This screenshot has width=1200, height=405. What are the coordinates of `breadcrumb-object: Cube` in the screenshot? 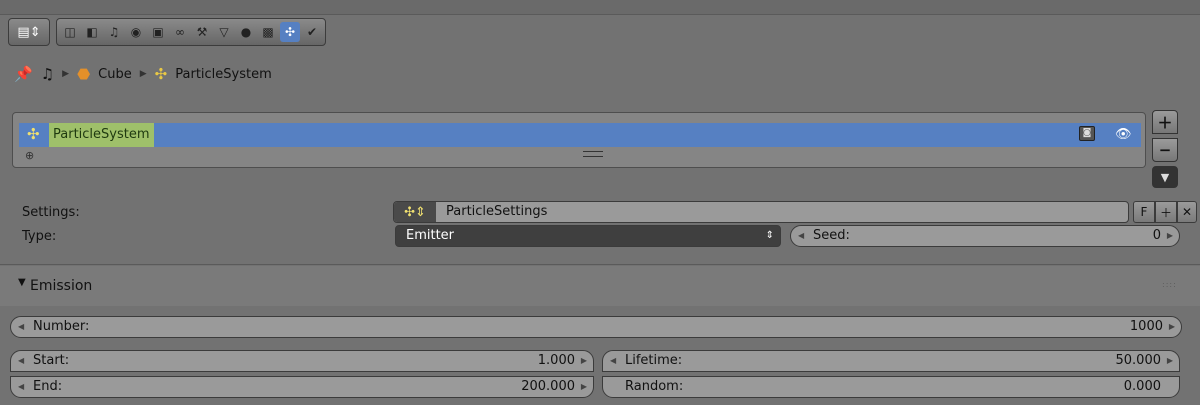 It's located at (115, 74).